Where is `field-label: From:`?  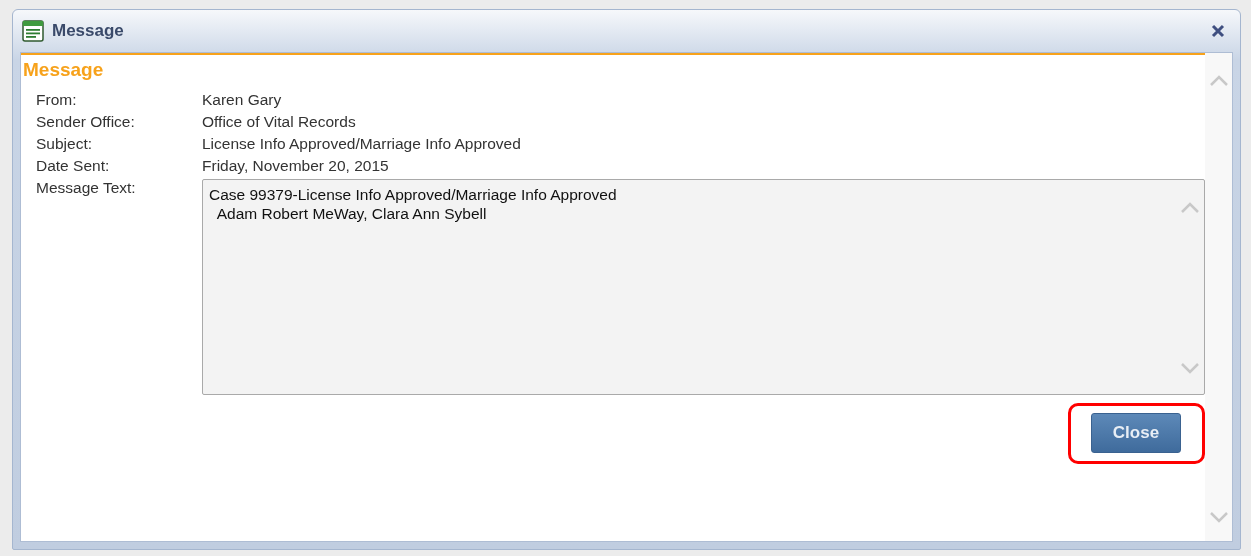 field-label: From: is located at coordinates (57, 100).